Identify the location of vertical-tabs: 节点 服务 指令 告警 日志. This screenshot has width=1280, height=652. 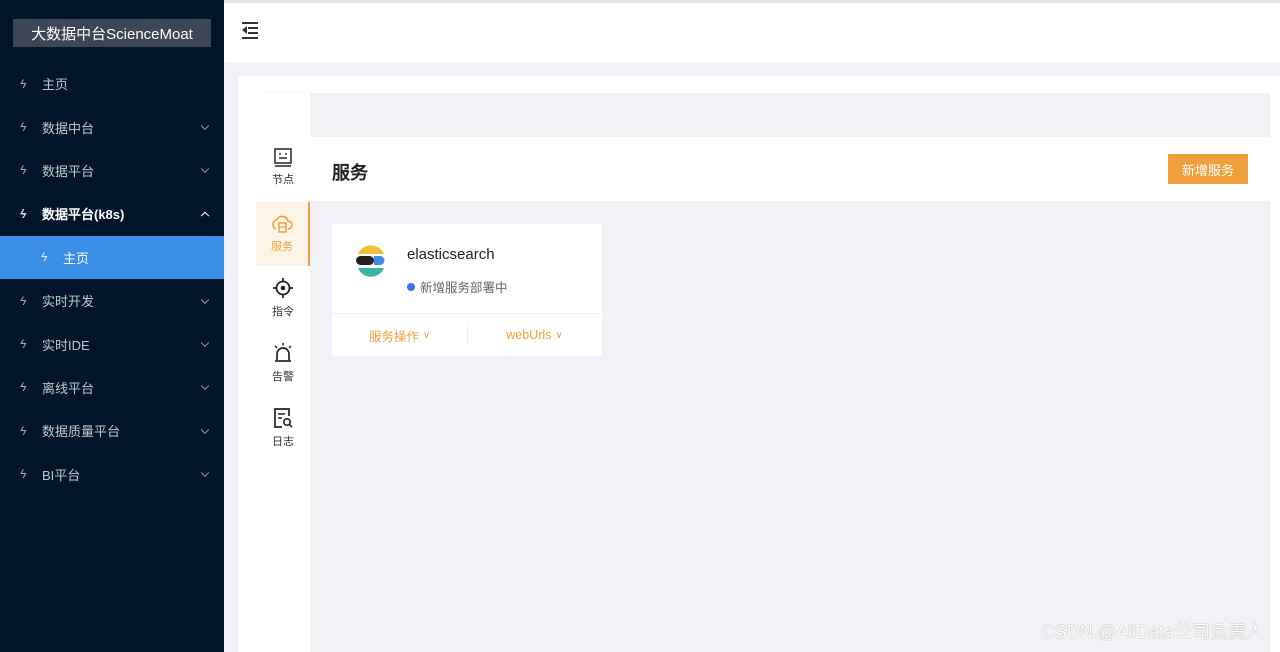
(283, 372).